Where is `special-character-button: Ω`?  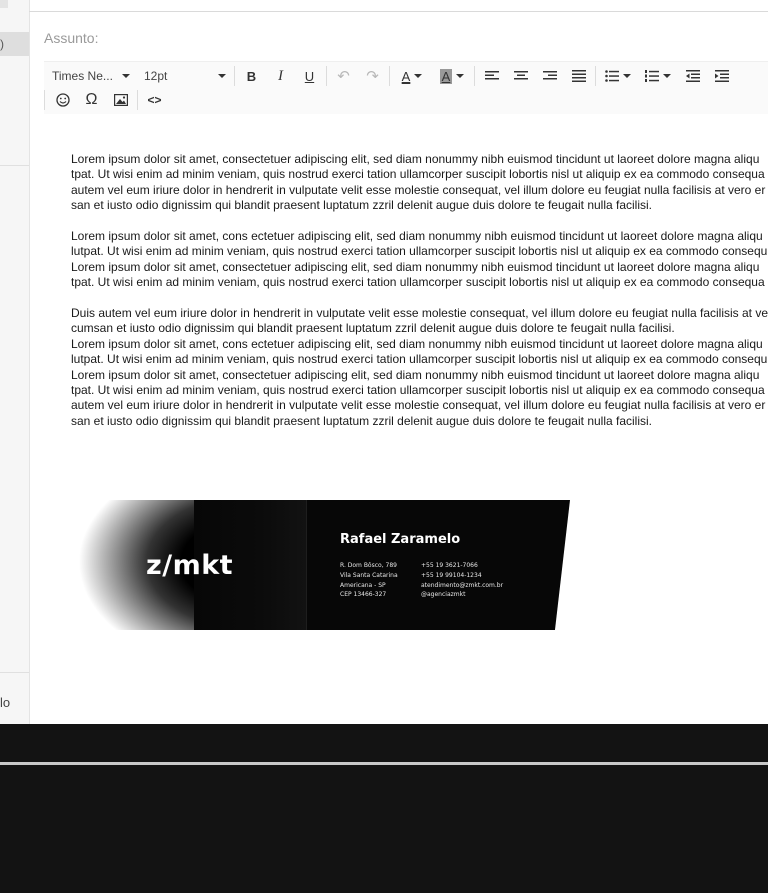 special-character-button: Ω is located at coordinates (91, 100).